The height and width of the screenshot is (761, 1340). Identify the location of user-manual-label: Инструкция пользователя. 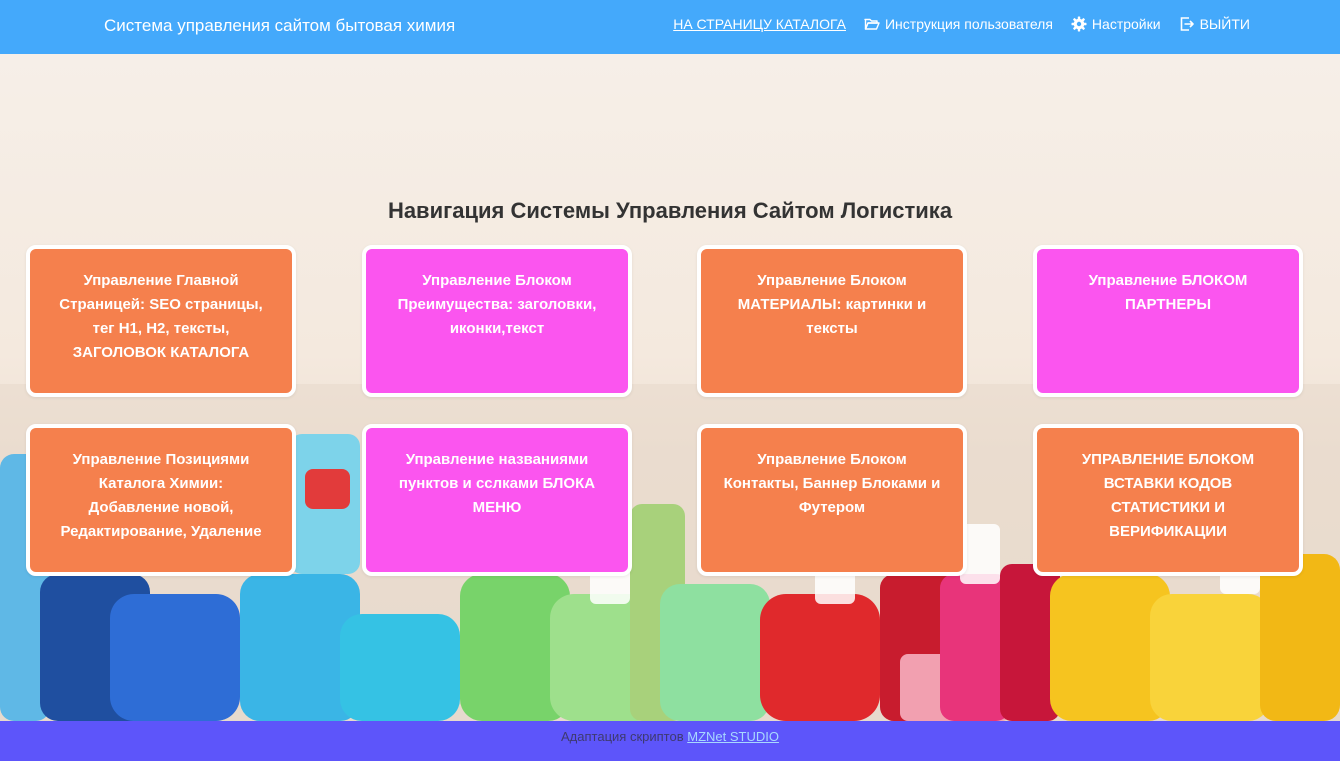
(968, 24).